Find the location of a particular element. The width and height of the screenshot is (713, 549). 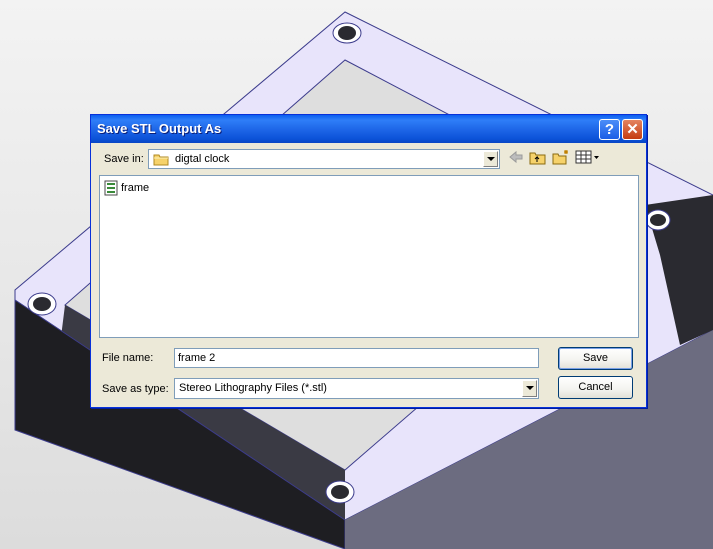

save-in-dropdown: digtal clock is located at coordinates (324, 159).